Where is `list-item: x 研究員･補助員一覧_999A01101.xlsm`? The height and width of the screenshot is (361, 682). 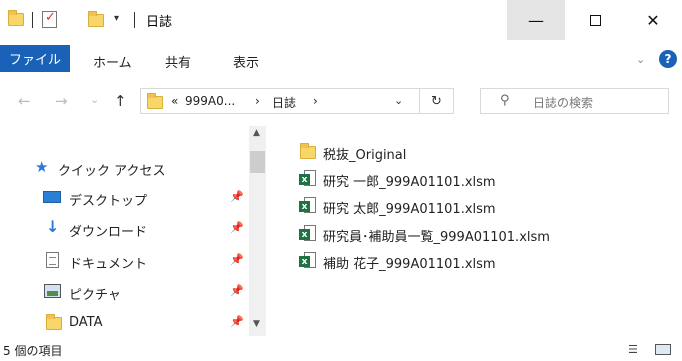 list-item: x 研究員･補助員一覧_999A01101.xlsm is located at coordinates (479, 234).